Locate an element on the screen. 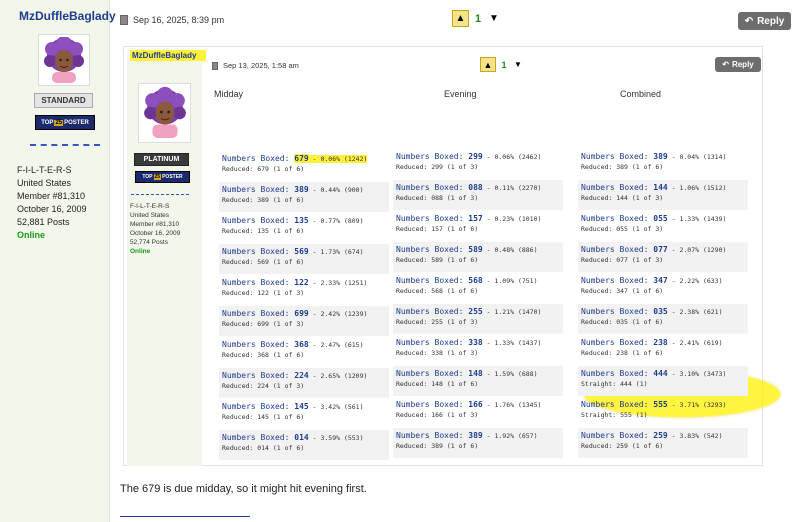 This screenshot has width=800, height=522. badge-number-text: 25 is located at coordinates (59, 122).